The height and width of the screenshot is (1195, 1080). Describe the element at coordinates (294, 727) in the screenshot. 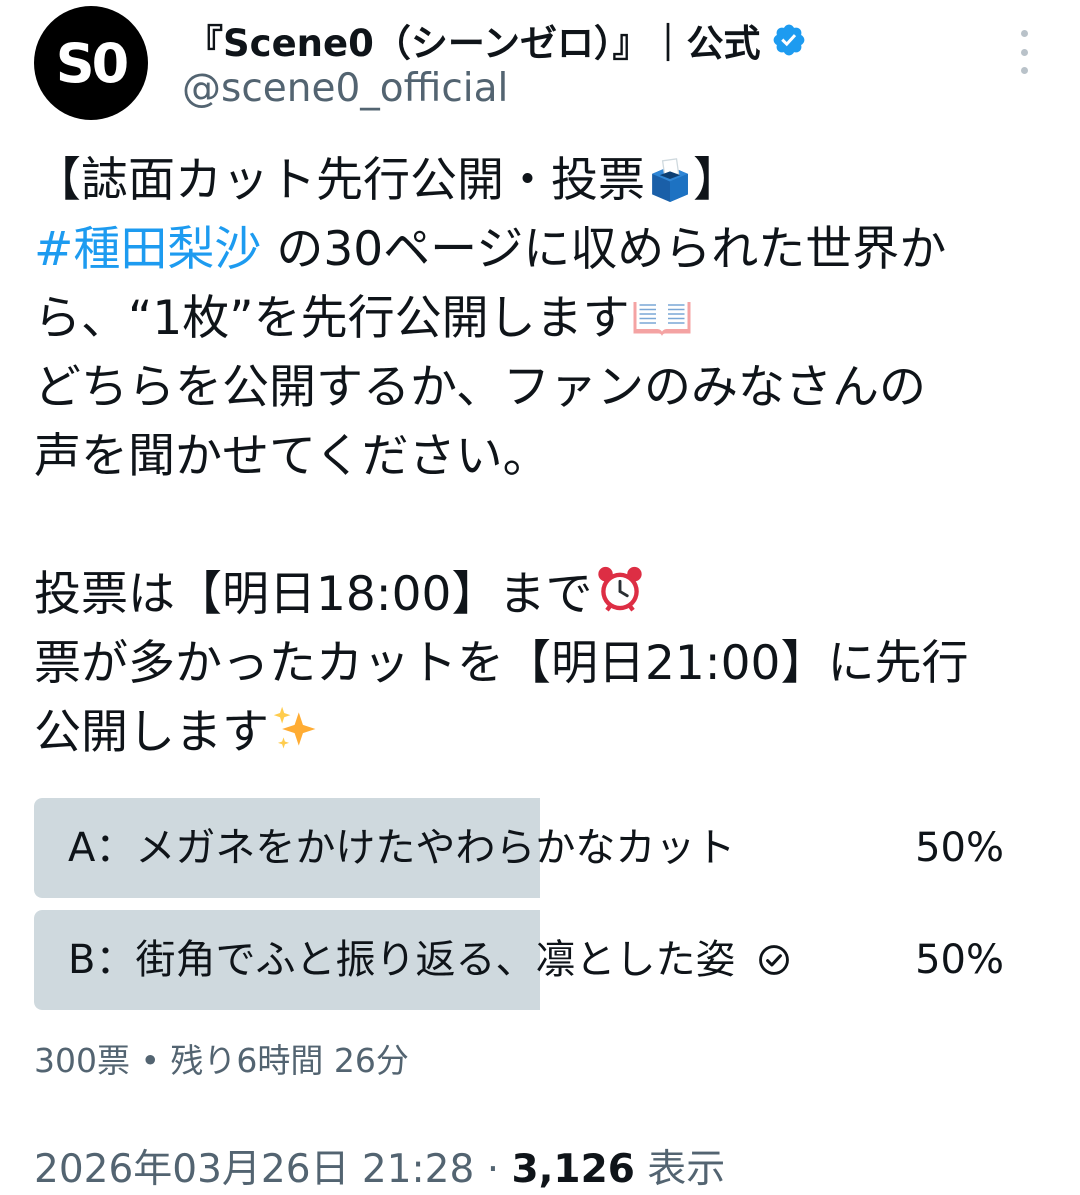

I see `sparkles-icon` at that location.